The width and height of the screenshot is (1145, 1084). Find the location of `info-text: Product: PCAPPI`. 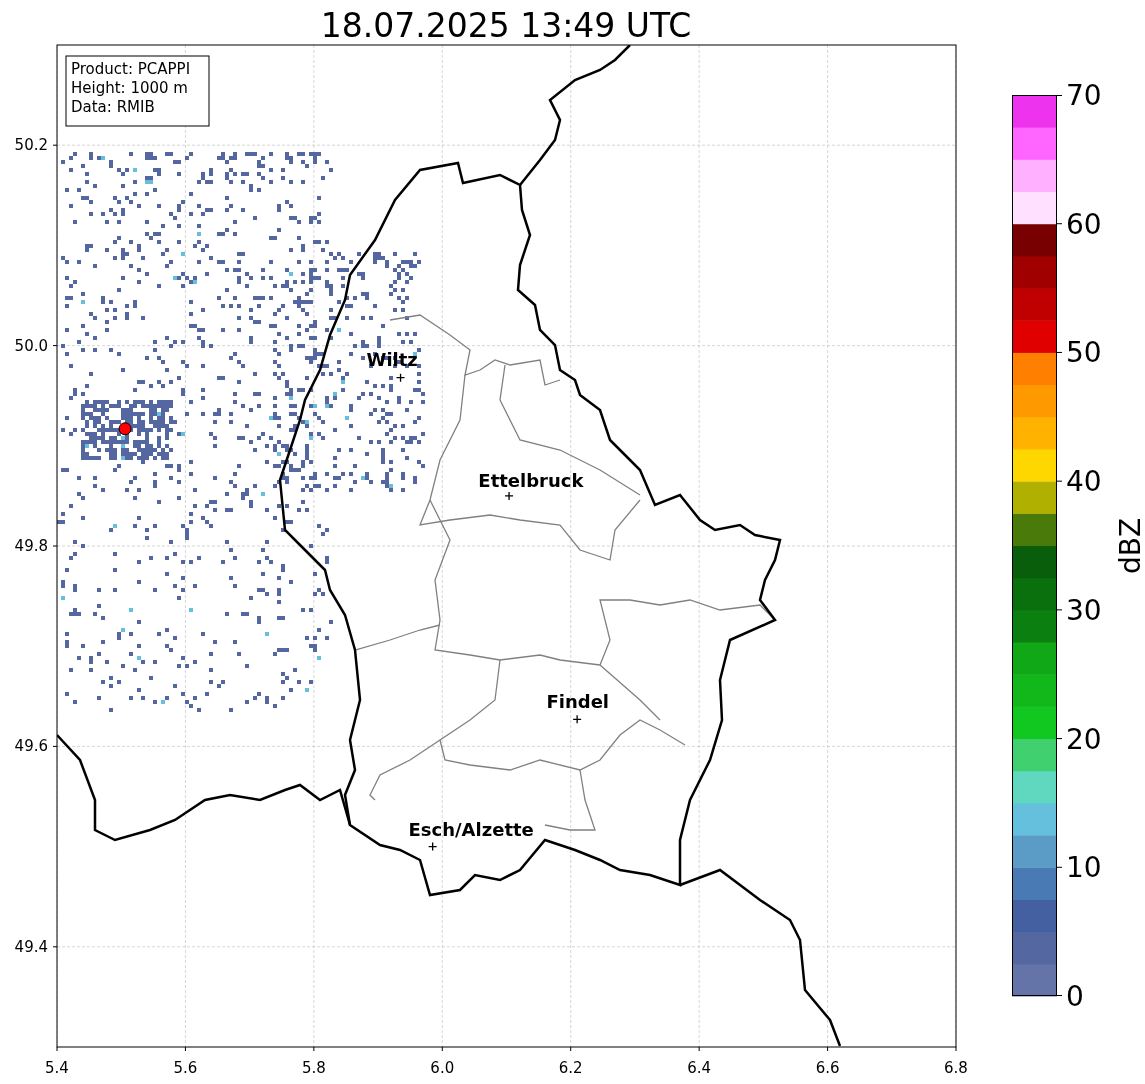

info-text: Product: PCAPPI is located at coordinates (131, 69).